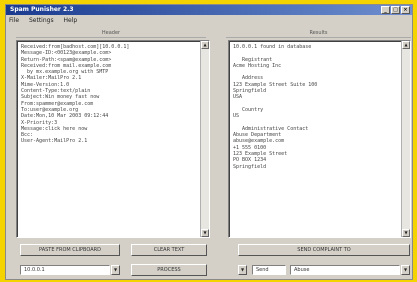 The height and width of the screenshot is (282, 417). Describe the element at coordinates (395, 10) in the screenshot. I see `maximize-icon: □` at that location.